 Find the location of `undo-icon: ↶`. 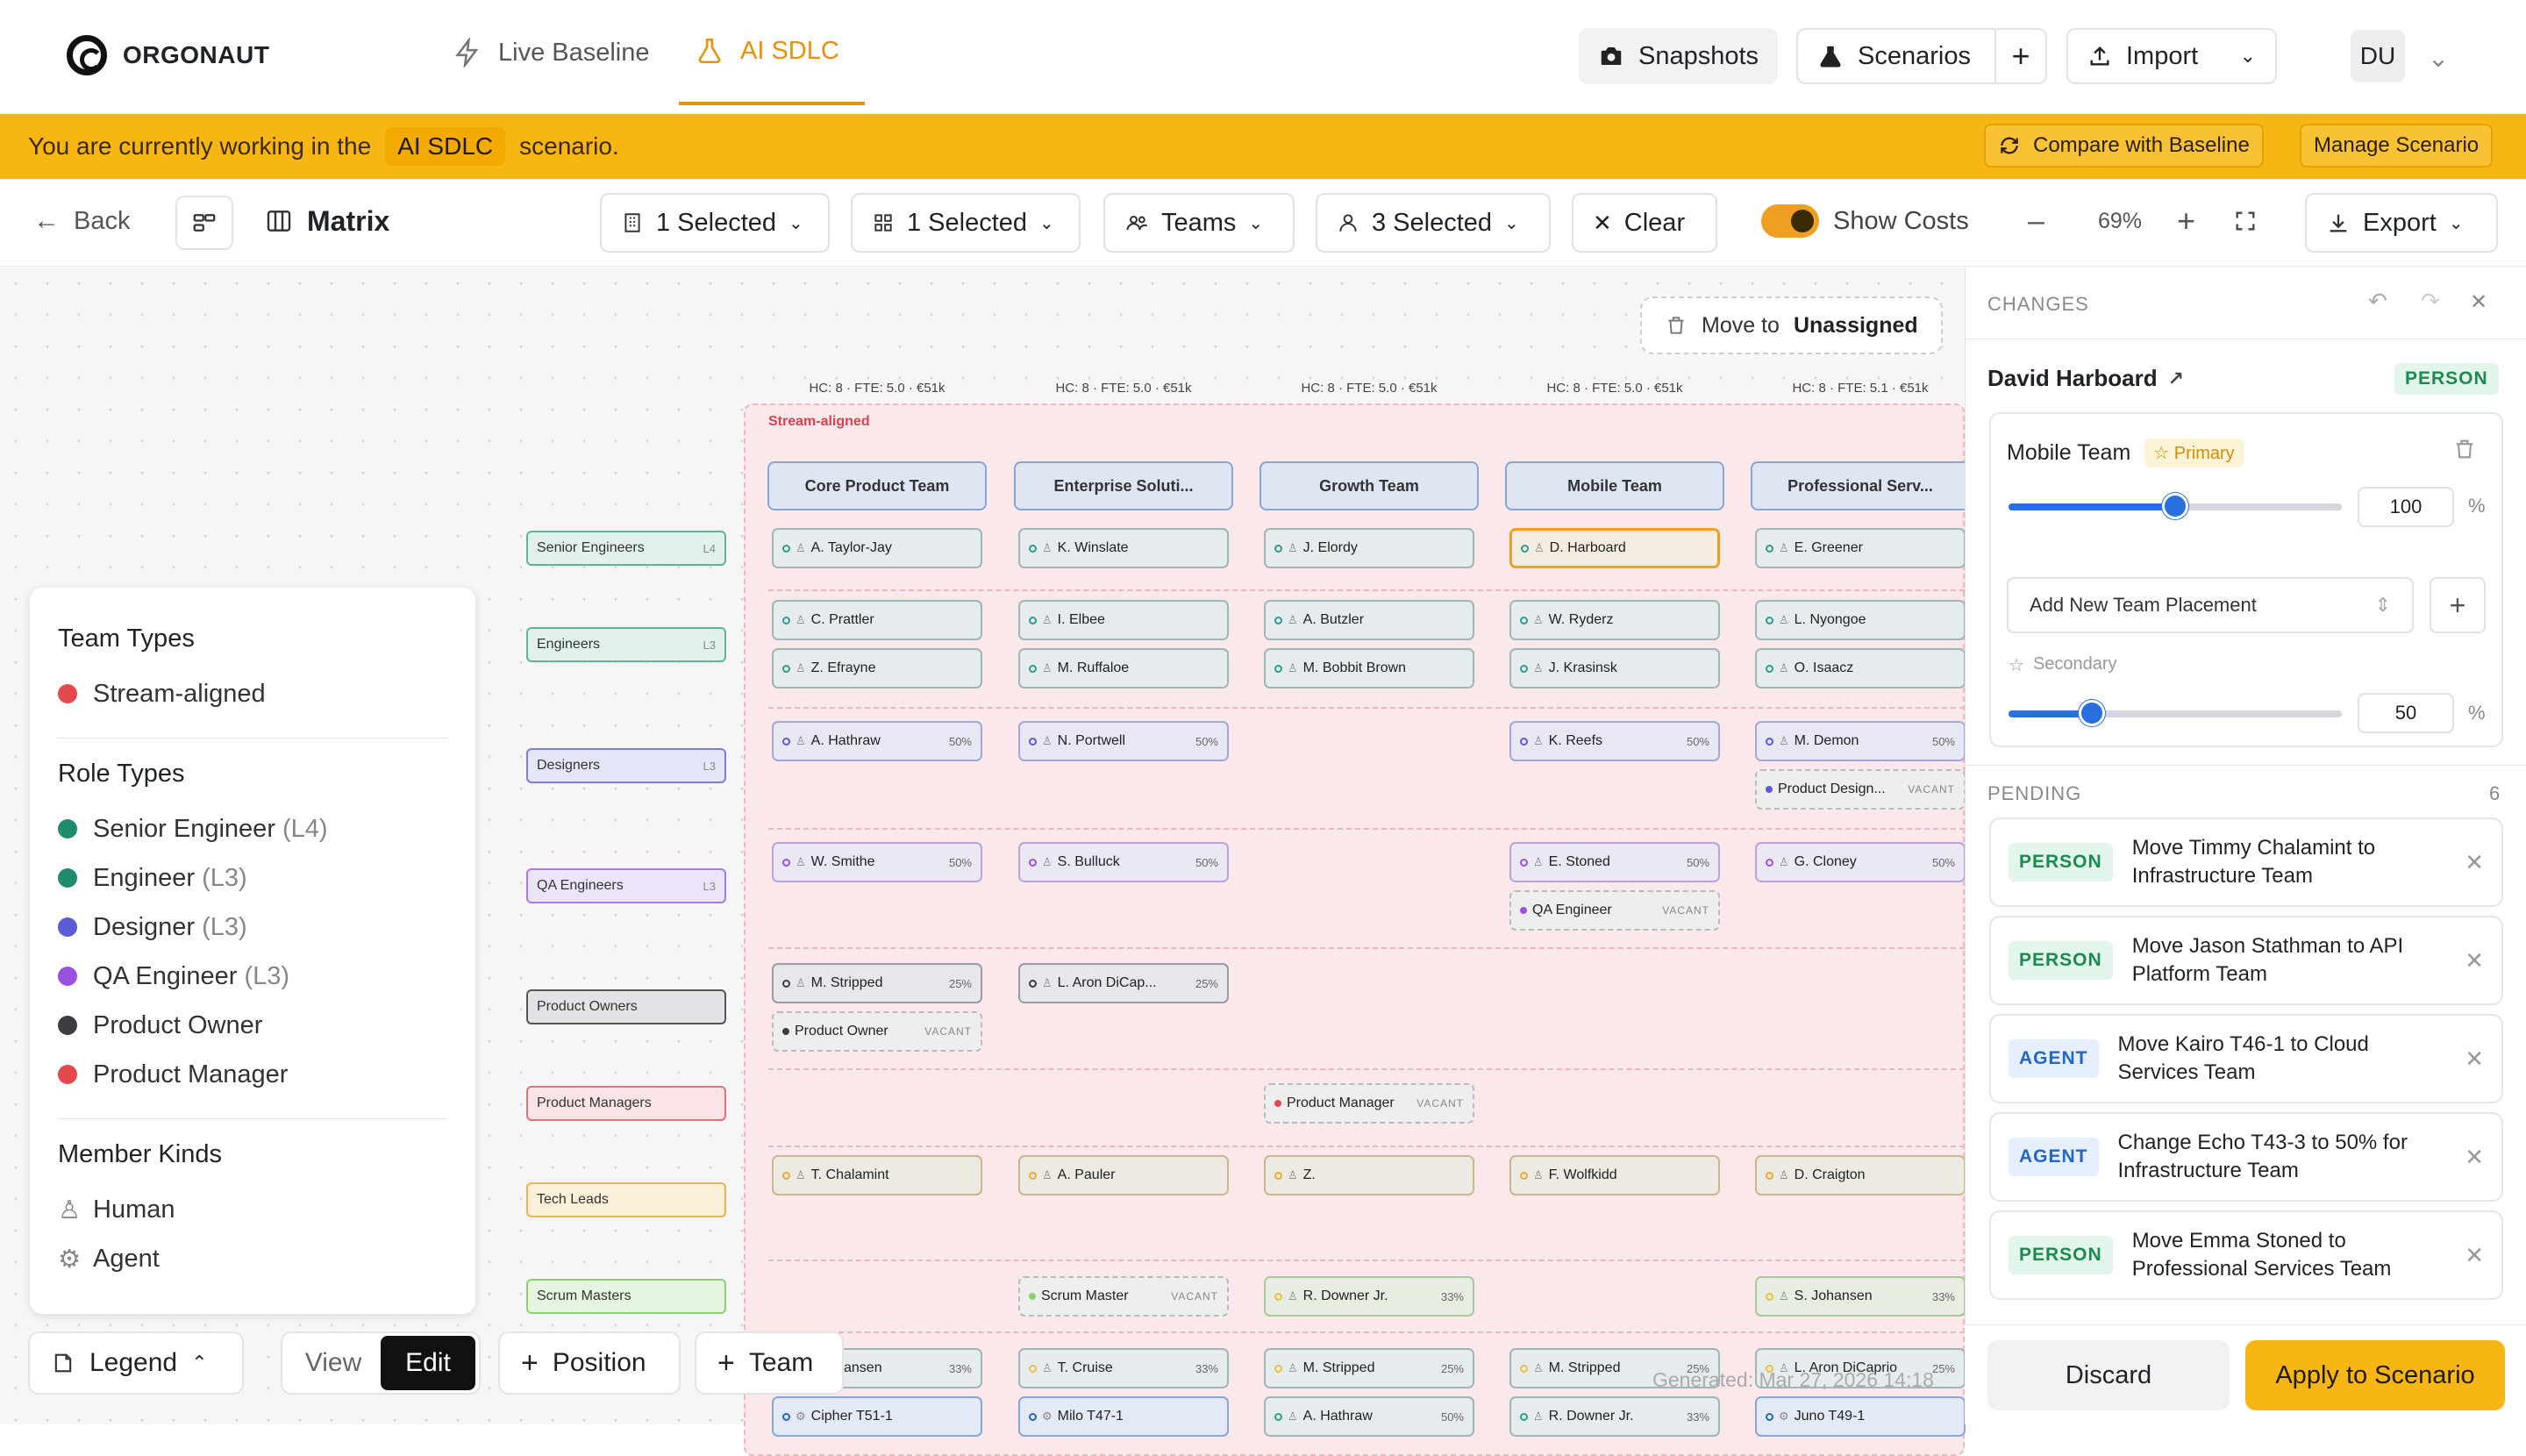

undo-icon: ↶ is located at coordinates (2377, 301).